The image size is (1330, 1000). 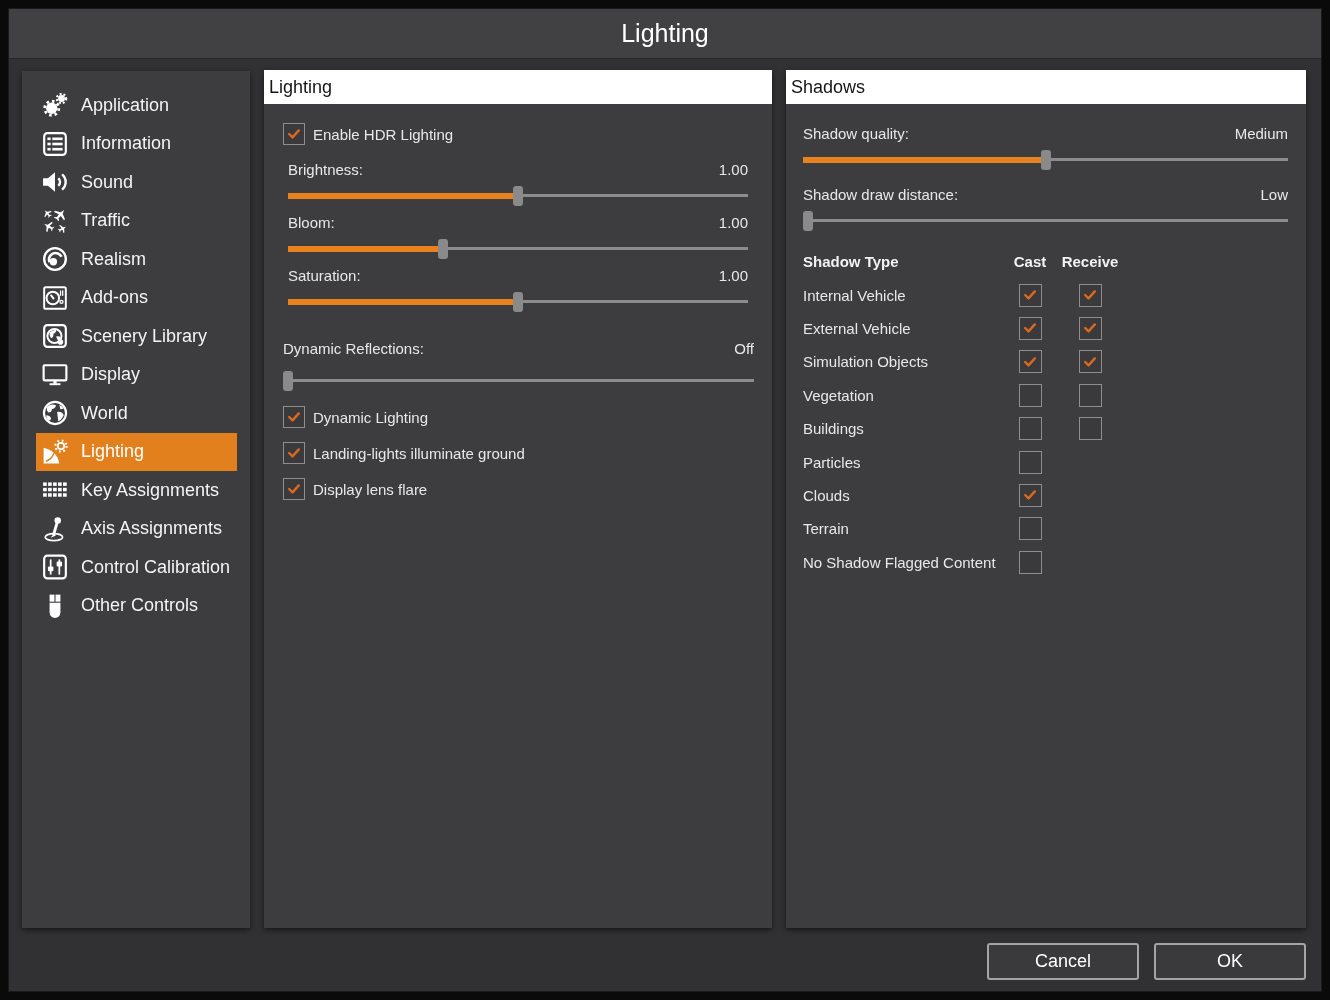 What do you see at coordinates (1274, 195) in the screenshot?
I see `slider-value: Low` at bounding box center [1274, 195].